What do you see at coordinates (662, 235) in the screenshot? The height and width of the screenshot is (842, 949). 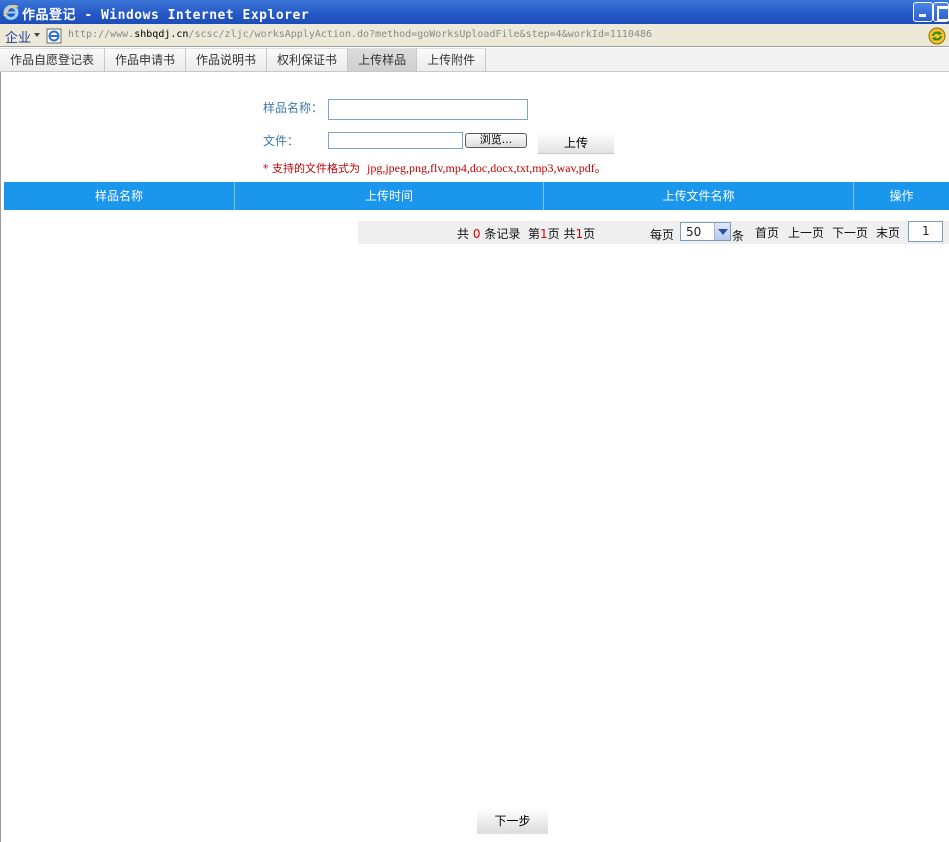 I see `per-page-label: 每页` at bounding box center [662, 235].